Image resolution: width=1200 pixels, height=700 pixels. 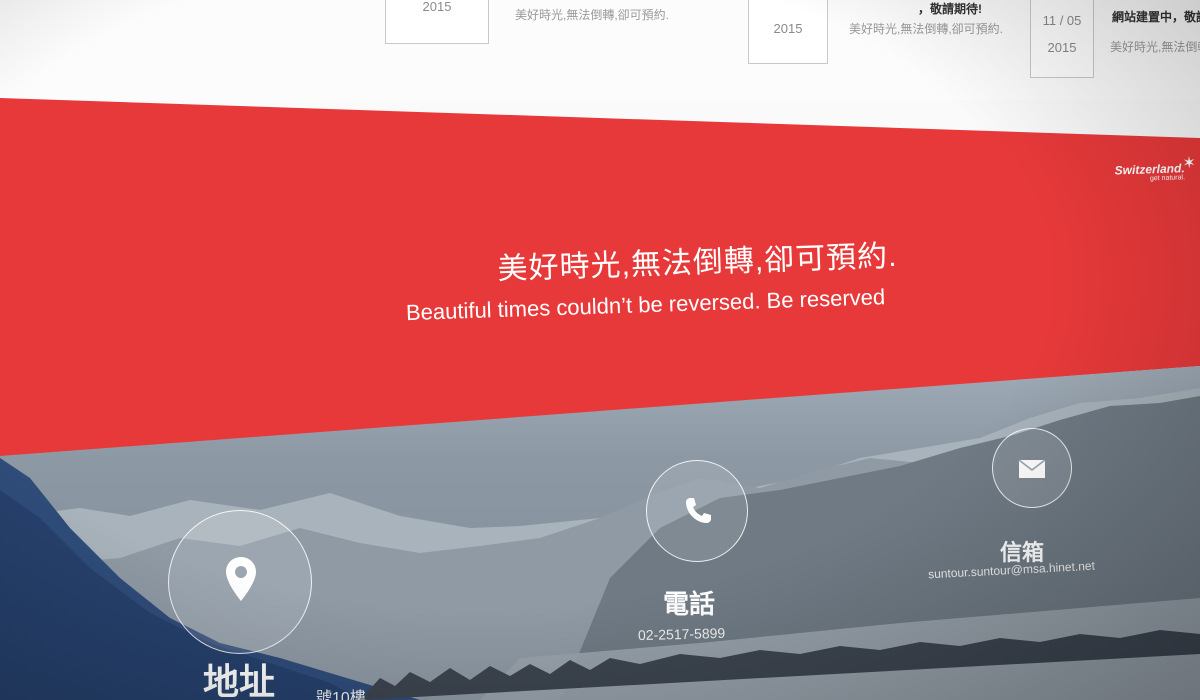 I want to click on address-circle, so click(x=240, y=582).